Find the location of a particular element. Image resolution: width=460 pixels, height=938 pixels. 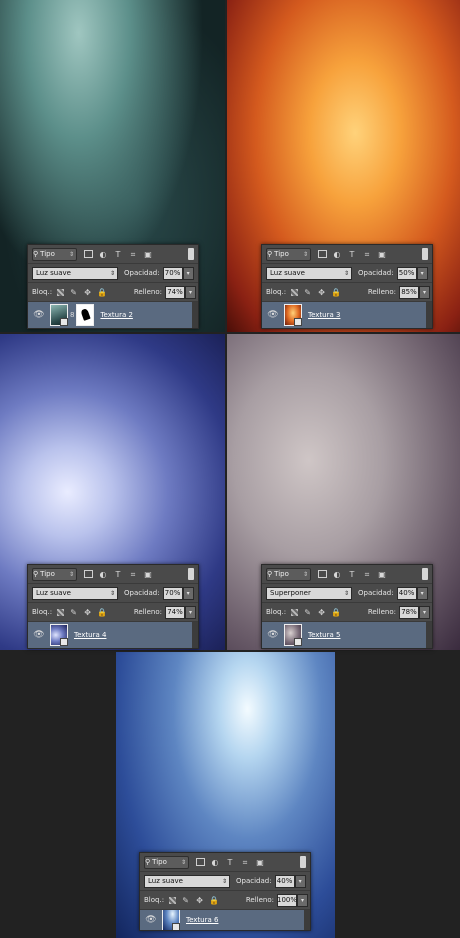

opacity-input: 50% is located at coordinates (406, 273).